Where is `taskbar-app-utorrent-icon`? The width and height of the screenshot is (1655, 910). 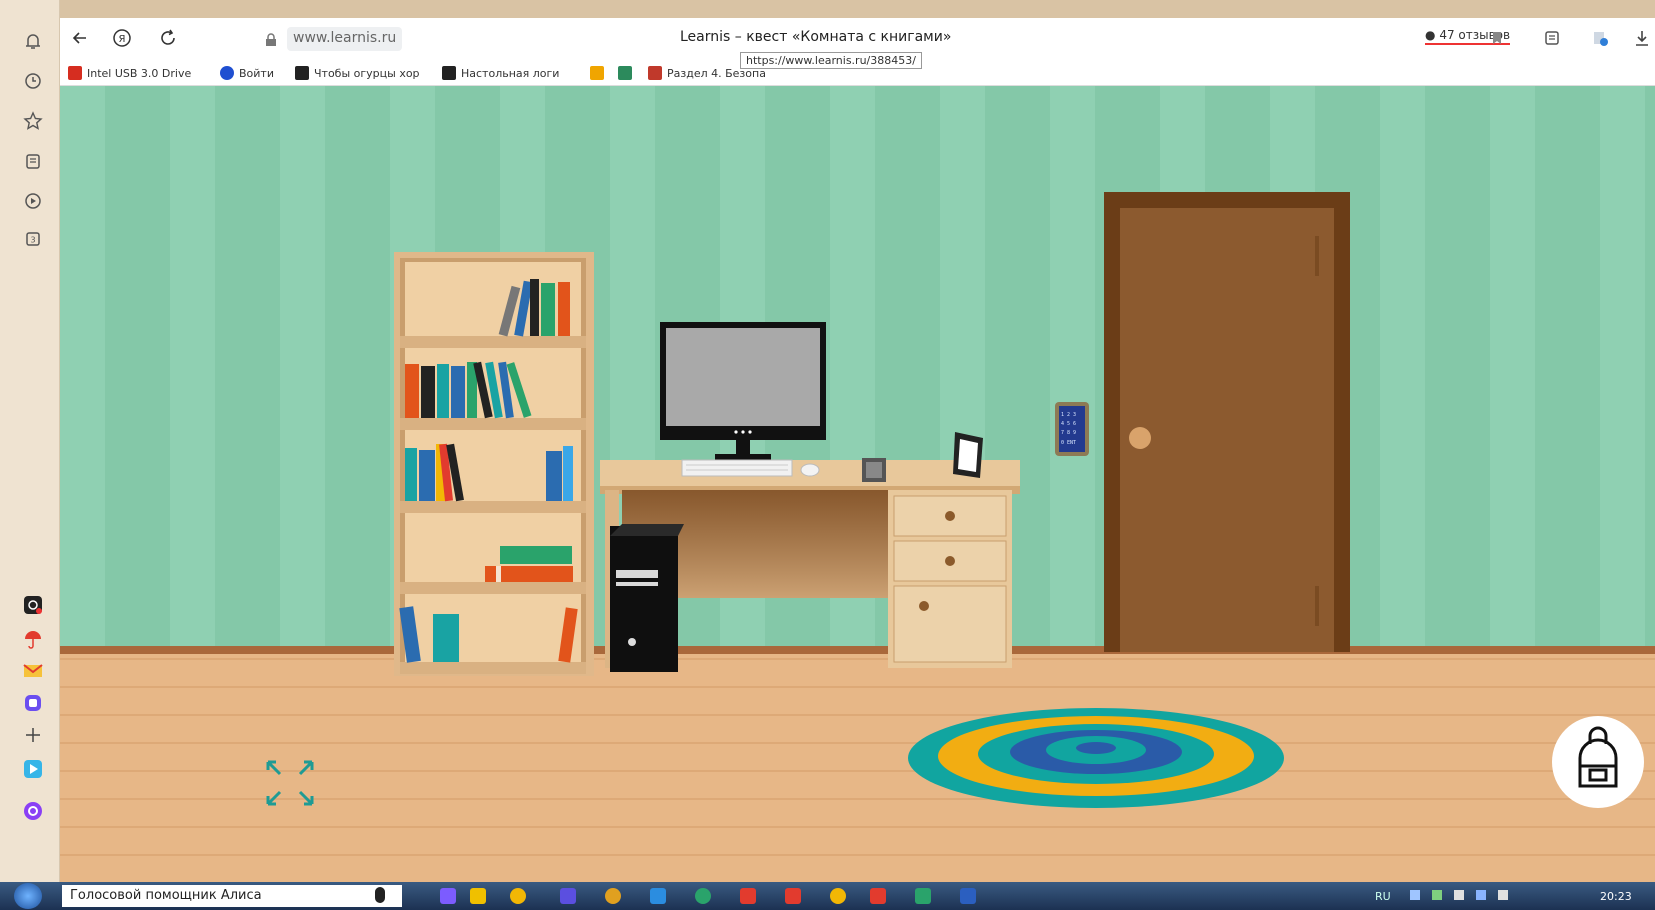 taskbar-app-utorrent-icon is located at coordinates (703, 896).